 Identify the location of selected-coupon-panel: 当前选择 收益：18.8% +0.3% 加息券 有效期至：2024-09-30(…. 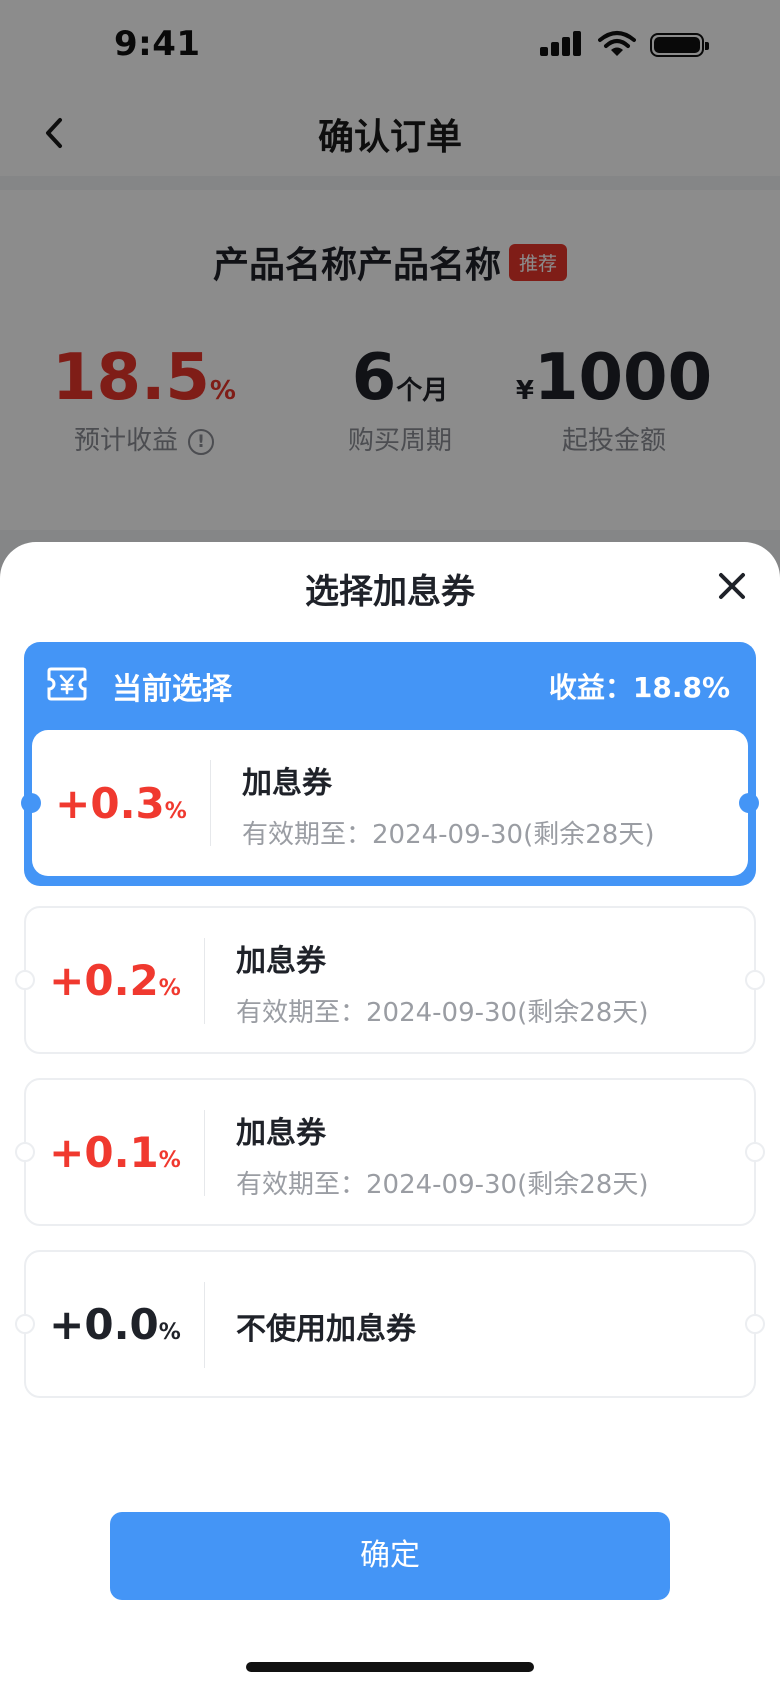
(390, 764).